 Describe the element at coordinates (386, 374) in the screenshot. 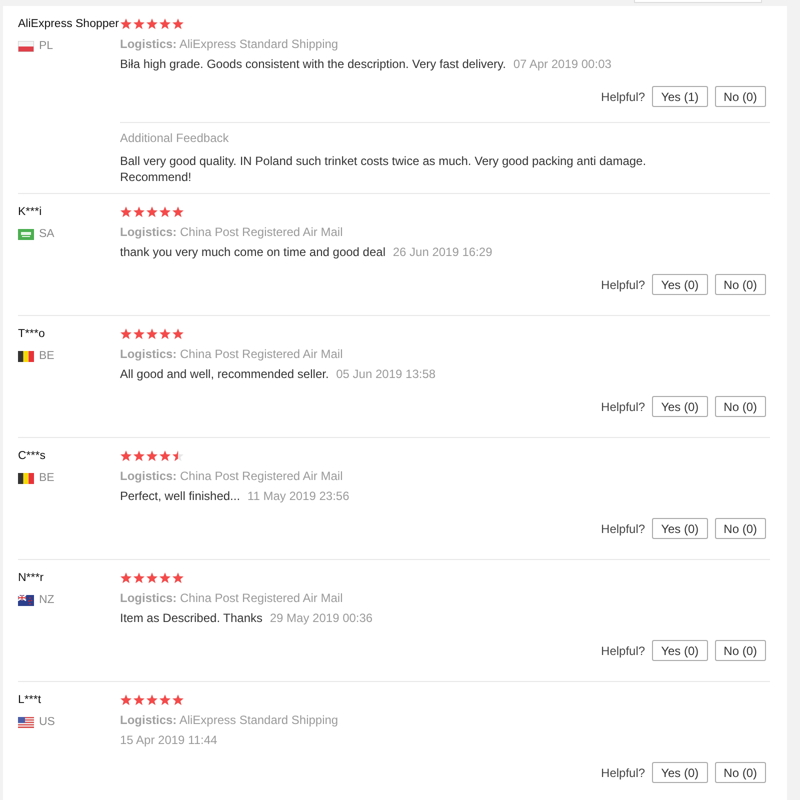

I see `review-date: 05 Jun 2019 13:58` at that location.